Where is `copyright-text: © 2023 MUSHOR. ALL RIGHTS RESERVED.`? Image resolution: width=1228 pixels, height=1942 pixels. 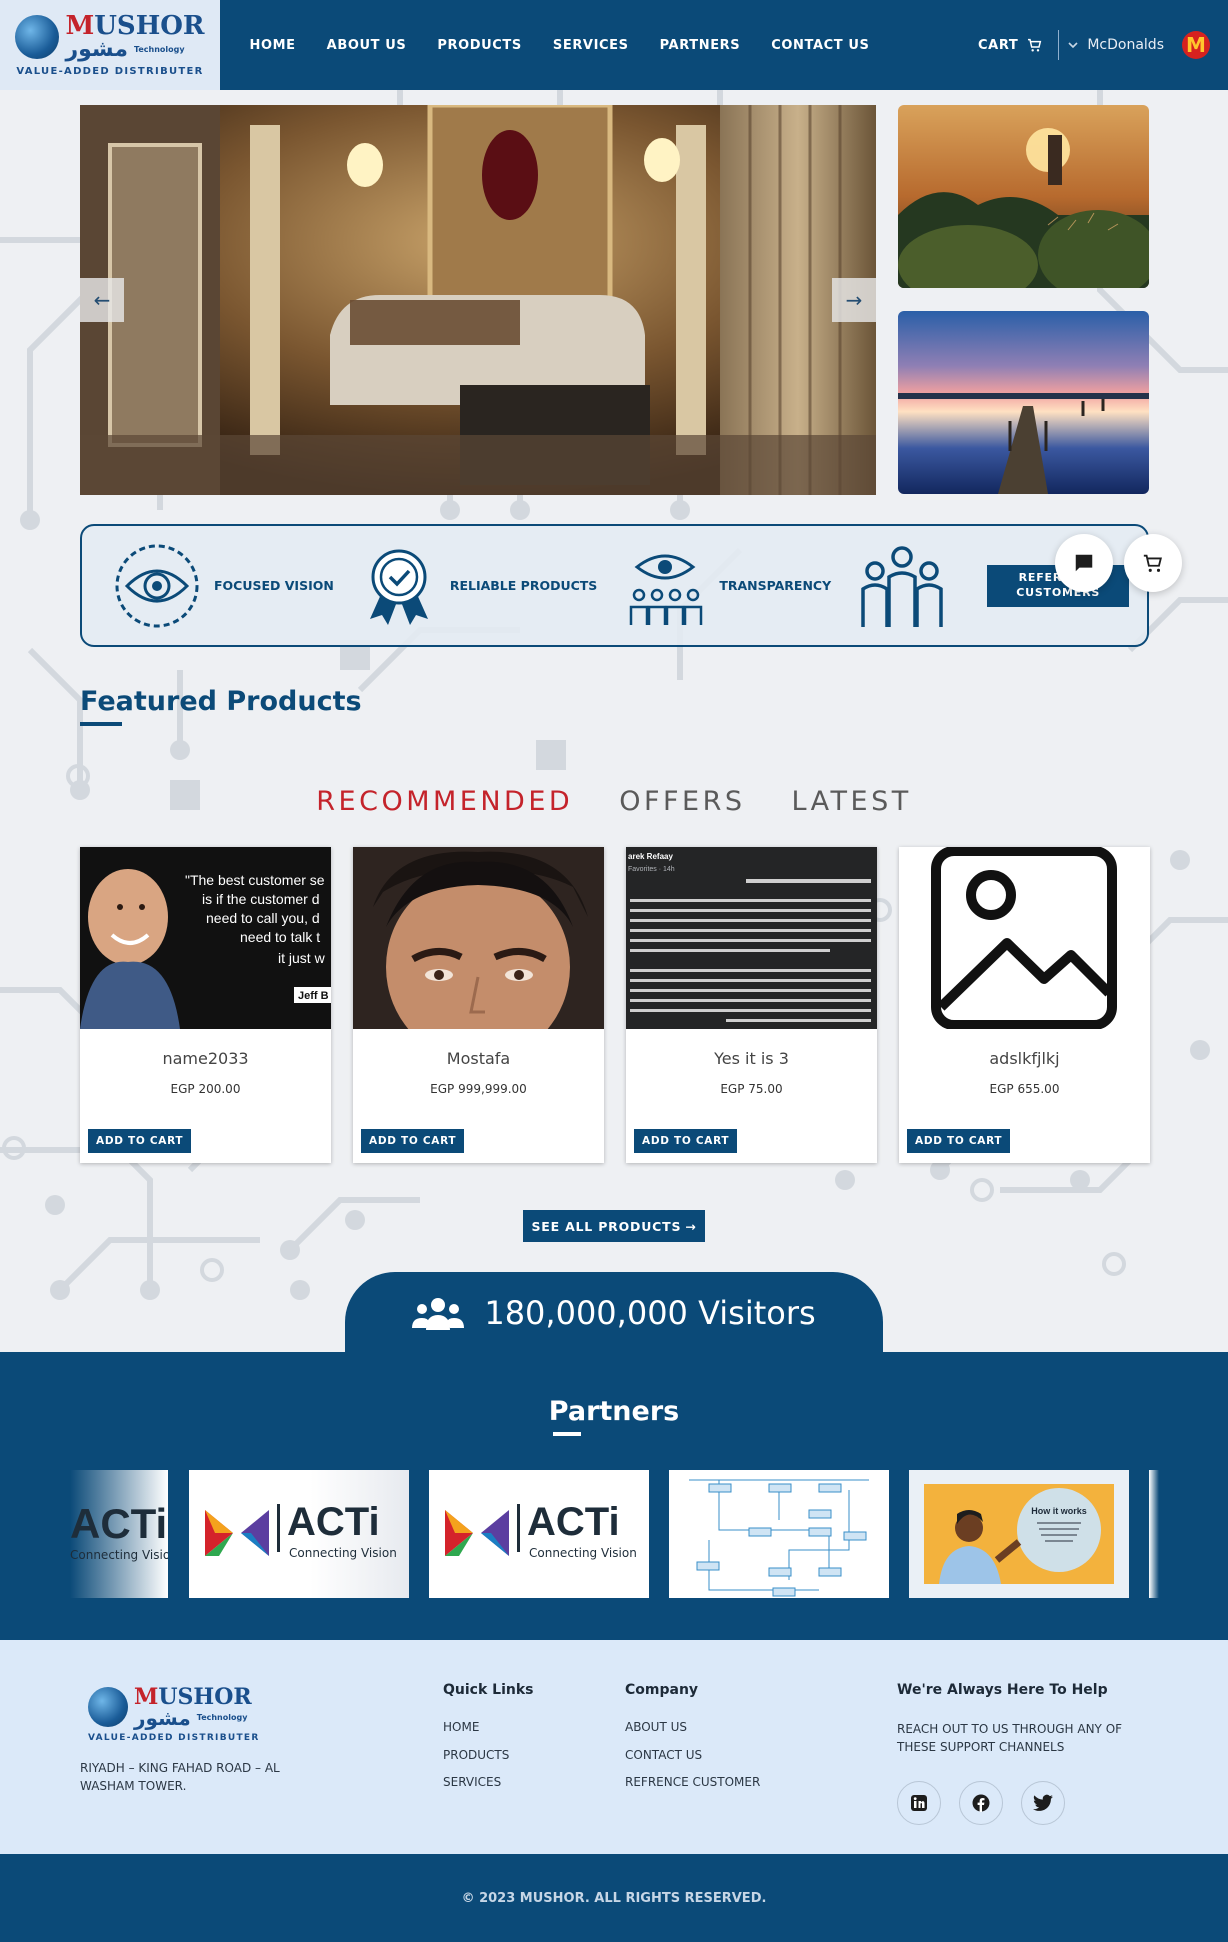
copyright-text: © 2023 MUSHOR. ALL RIGHTS RESERVED. is located at coordinates (614, 1898).